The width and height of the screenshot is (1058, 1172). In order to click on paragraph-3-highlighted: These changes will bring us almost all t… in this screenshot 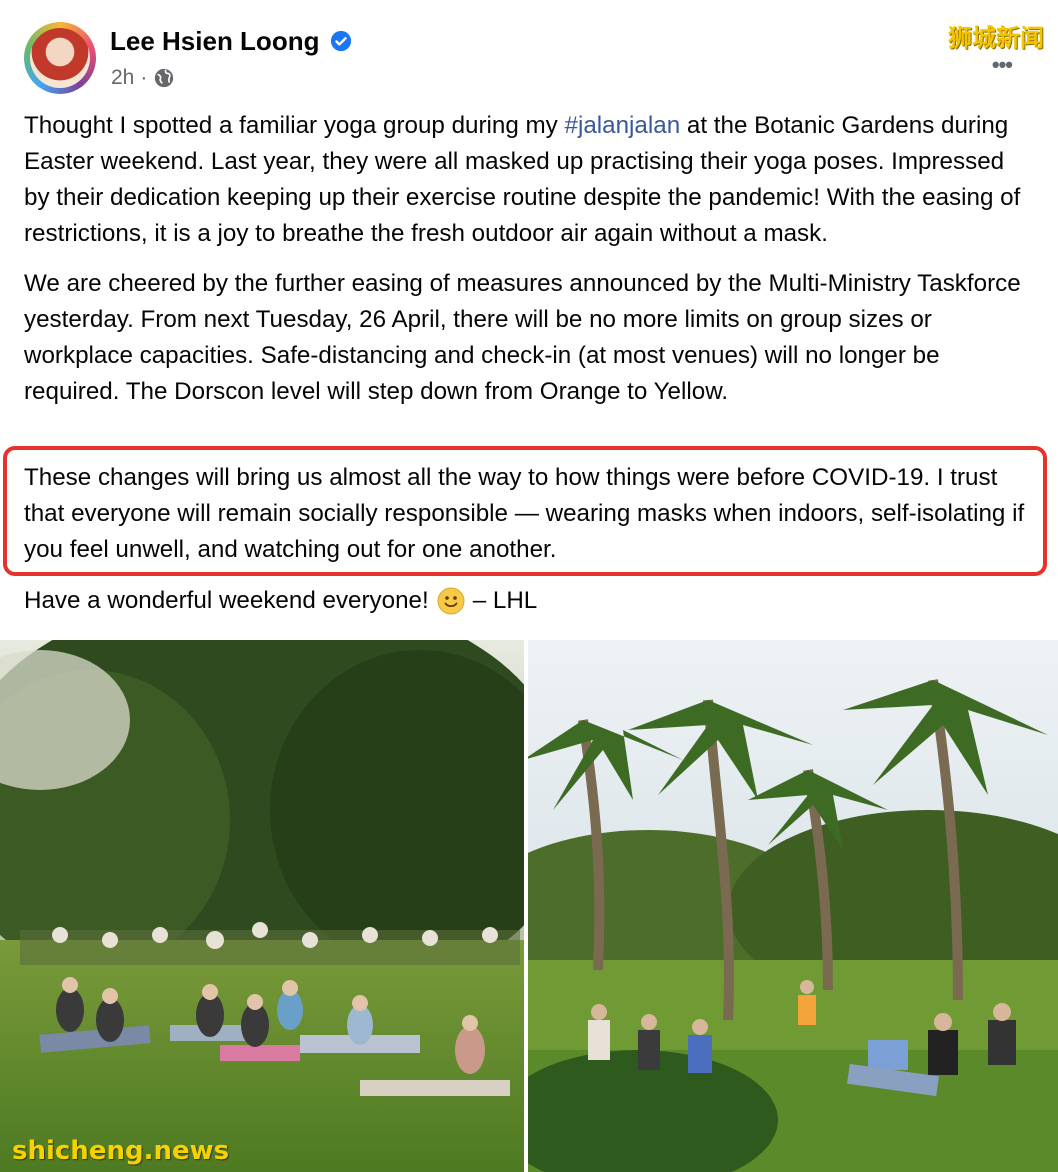, I will do `click(524, 513)`.